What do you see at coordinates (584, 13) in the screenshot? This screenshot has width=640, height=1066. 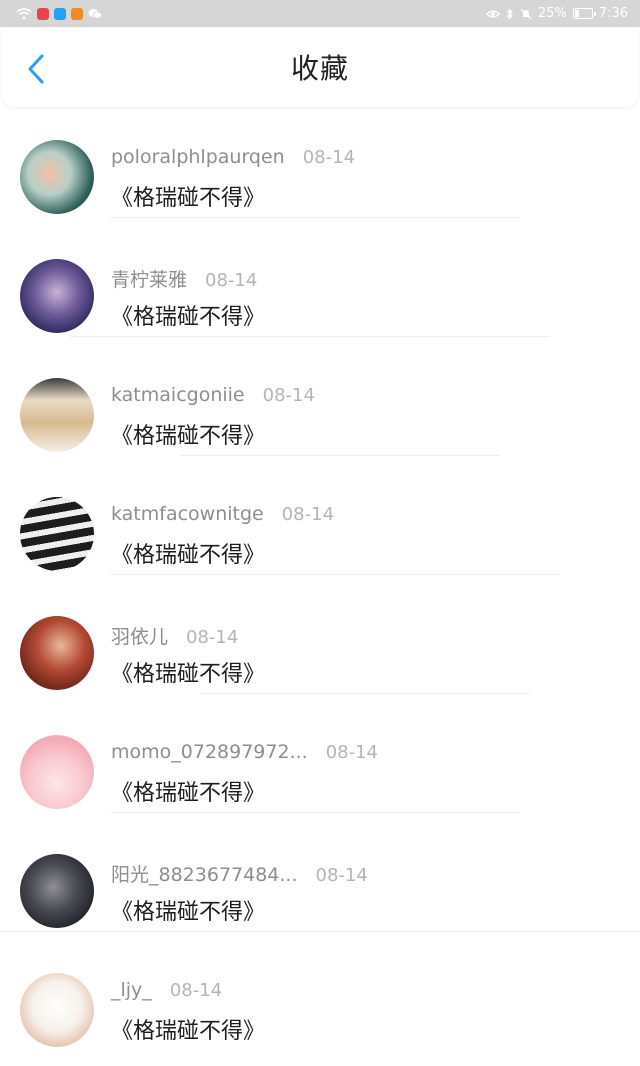 I see `battery-icon` at bounding box center [584, 13].